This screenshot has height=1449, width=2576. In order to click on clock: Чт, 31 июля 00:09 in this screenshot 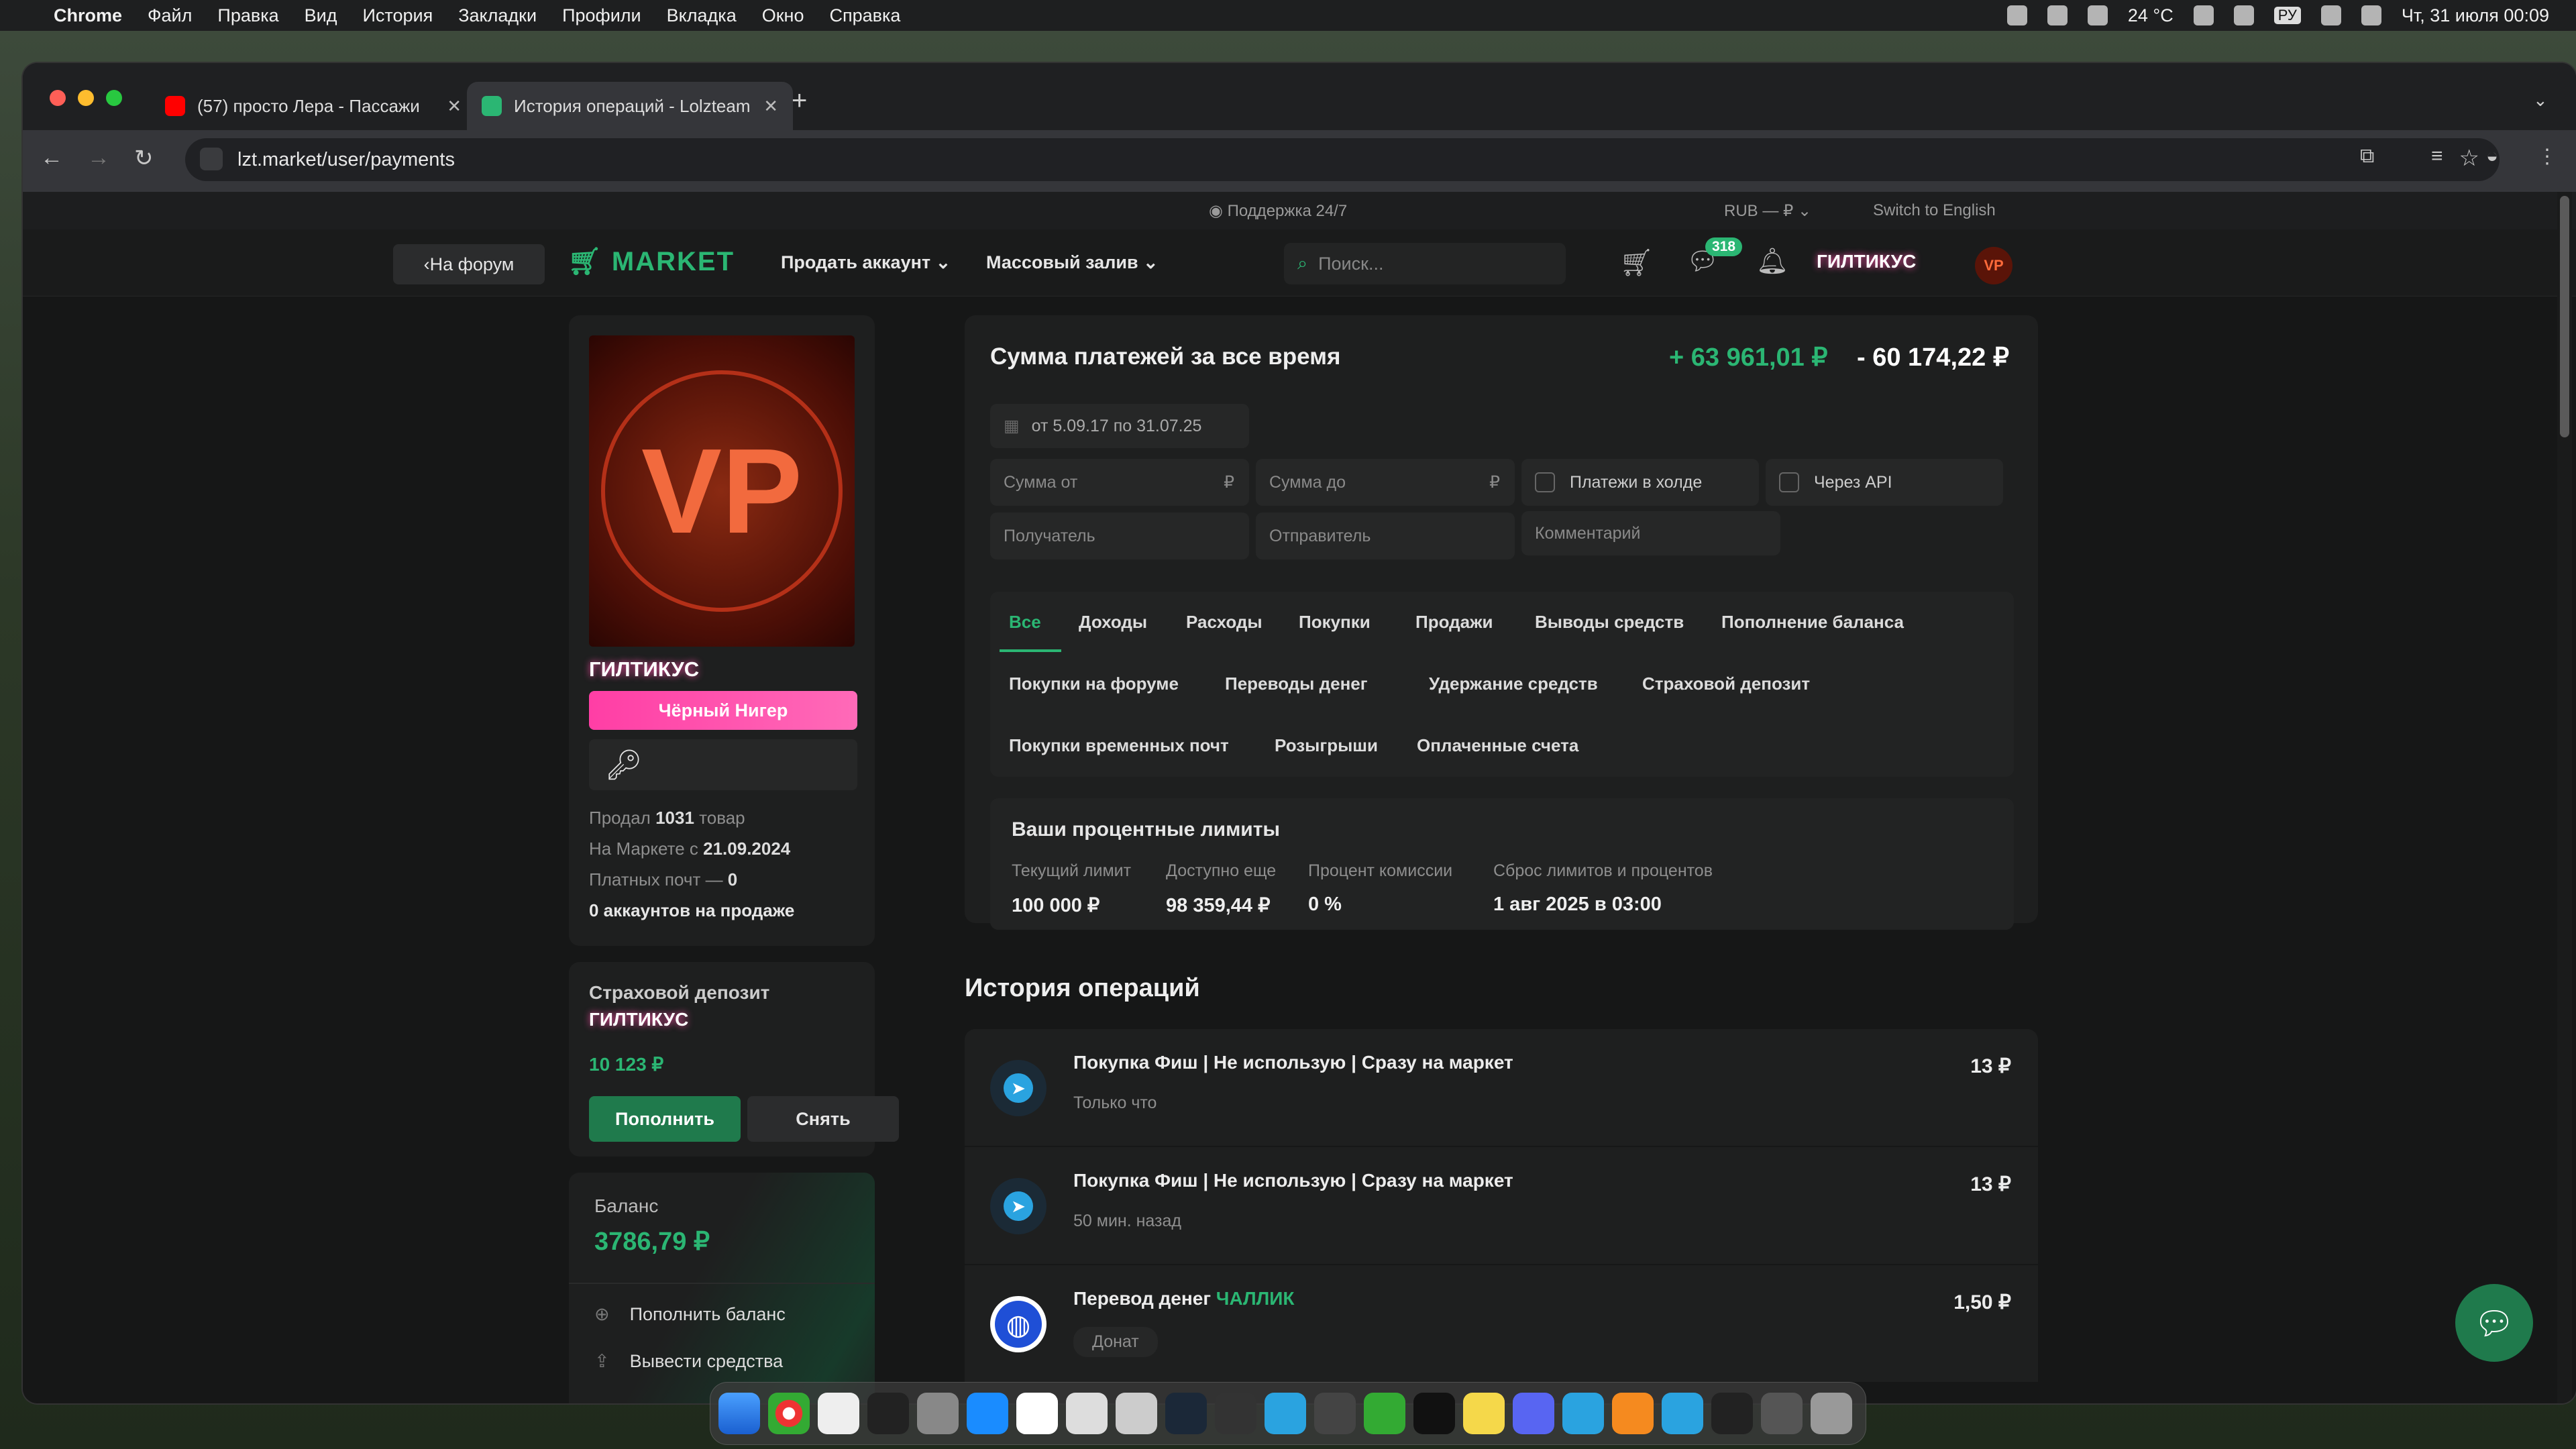, I will do `click(2475, 15)`.